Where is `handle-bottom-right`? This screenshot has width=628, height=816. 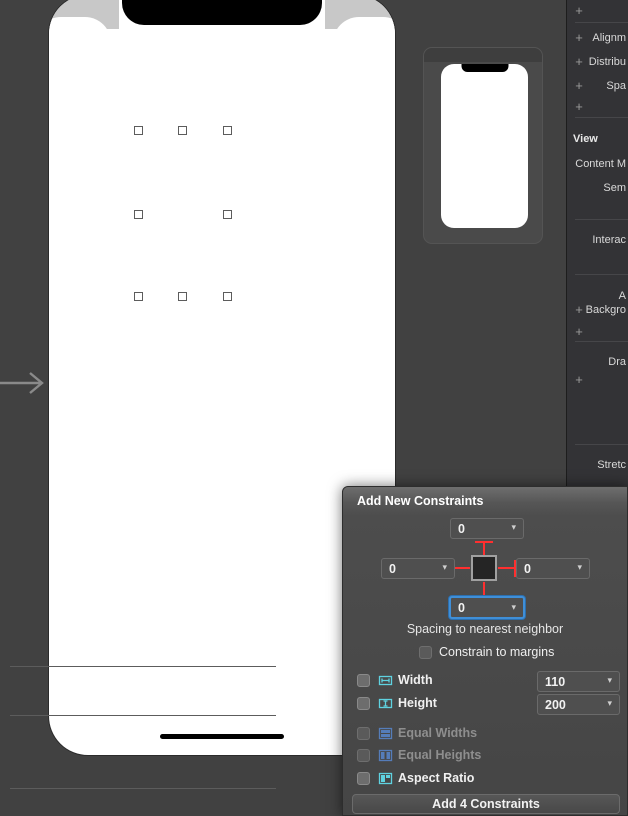
handle-bottom-right is located at coordinates (227, 296).